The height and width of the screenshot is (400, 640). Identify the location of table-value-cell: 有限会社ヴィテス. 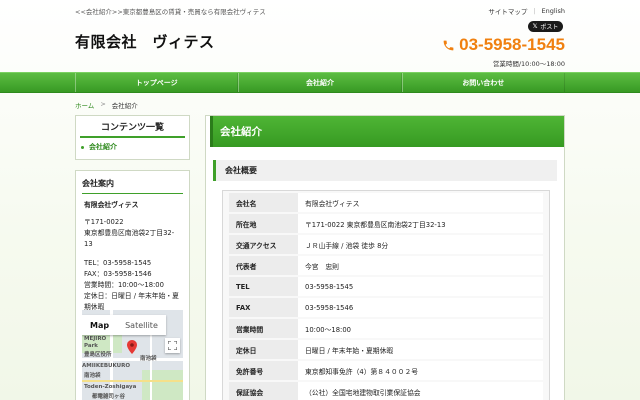
(420, 202).